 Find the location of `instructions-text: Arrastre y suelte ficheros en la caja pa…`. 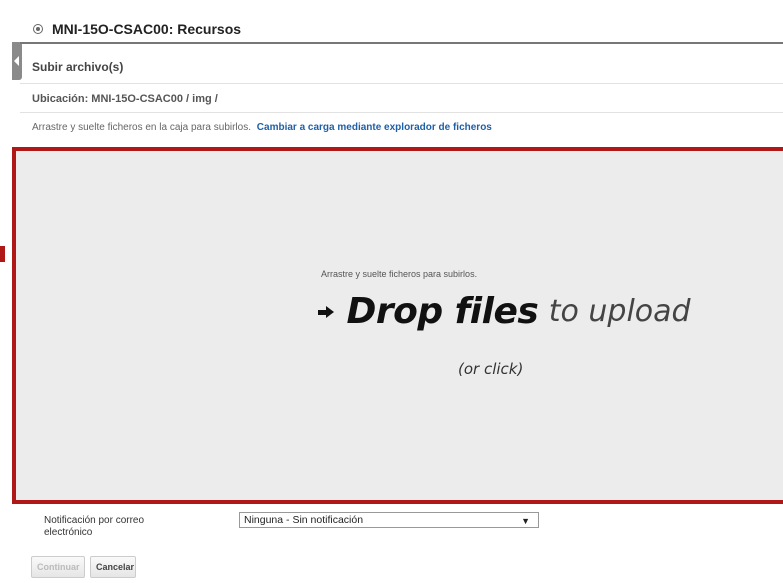

instructions-text: Arrastre y suelte ficheros en la caja pa… is located at coordinates (141, 127).